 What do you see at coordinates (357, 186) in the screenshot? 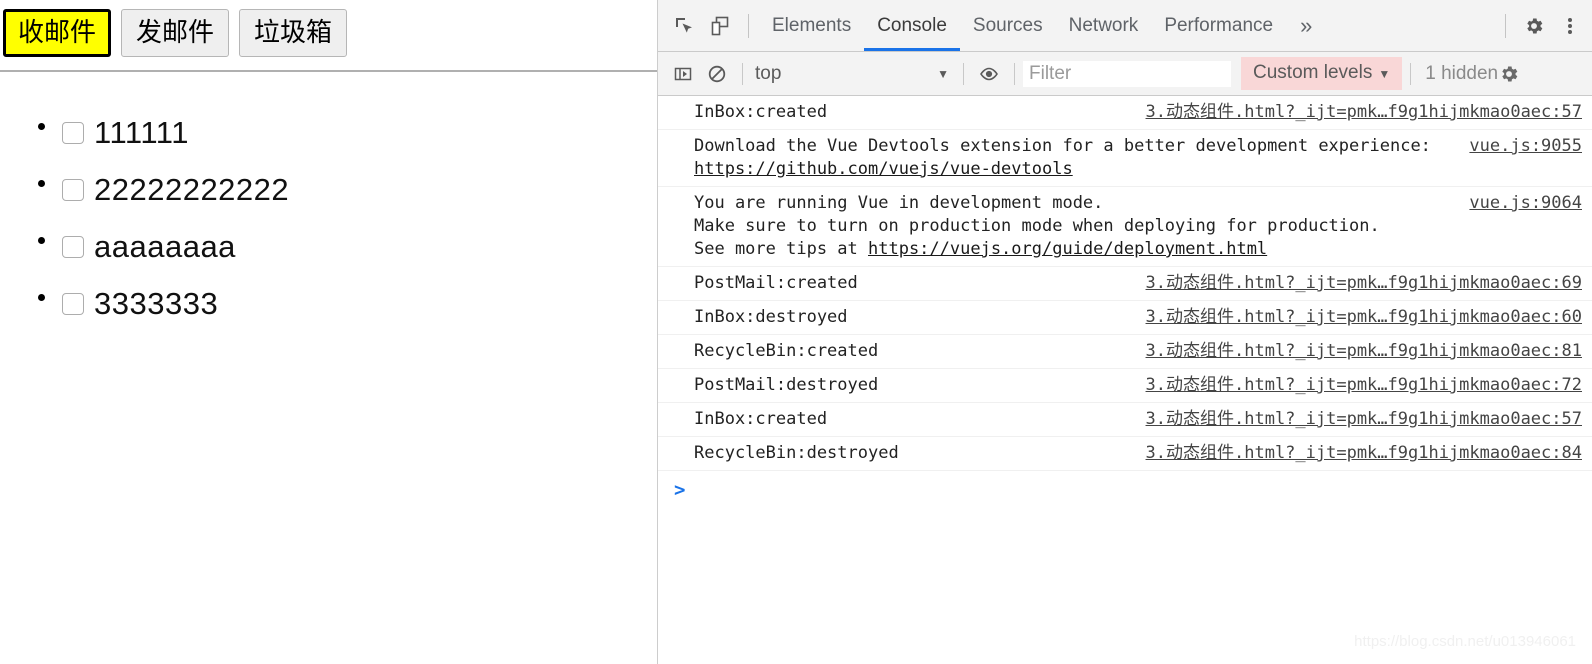
I see `list-item: 22222222222` at bounding box center [357, 186].